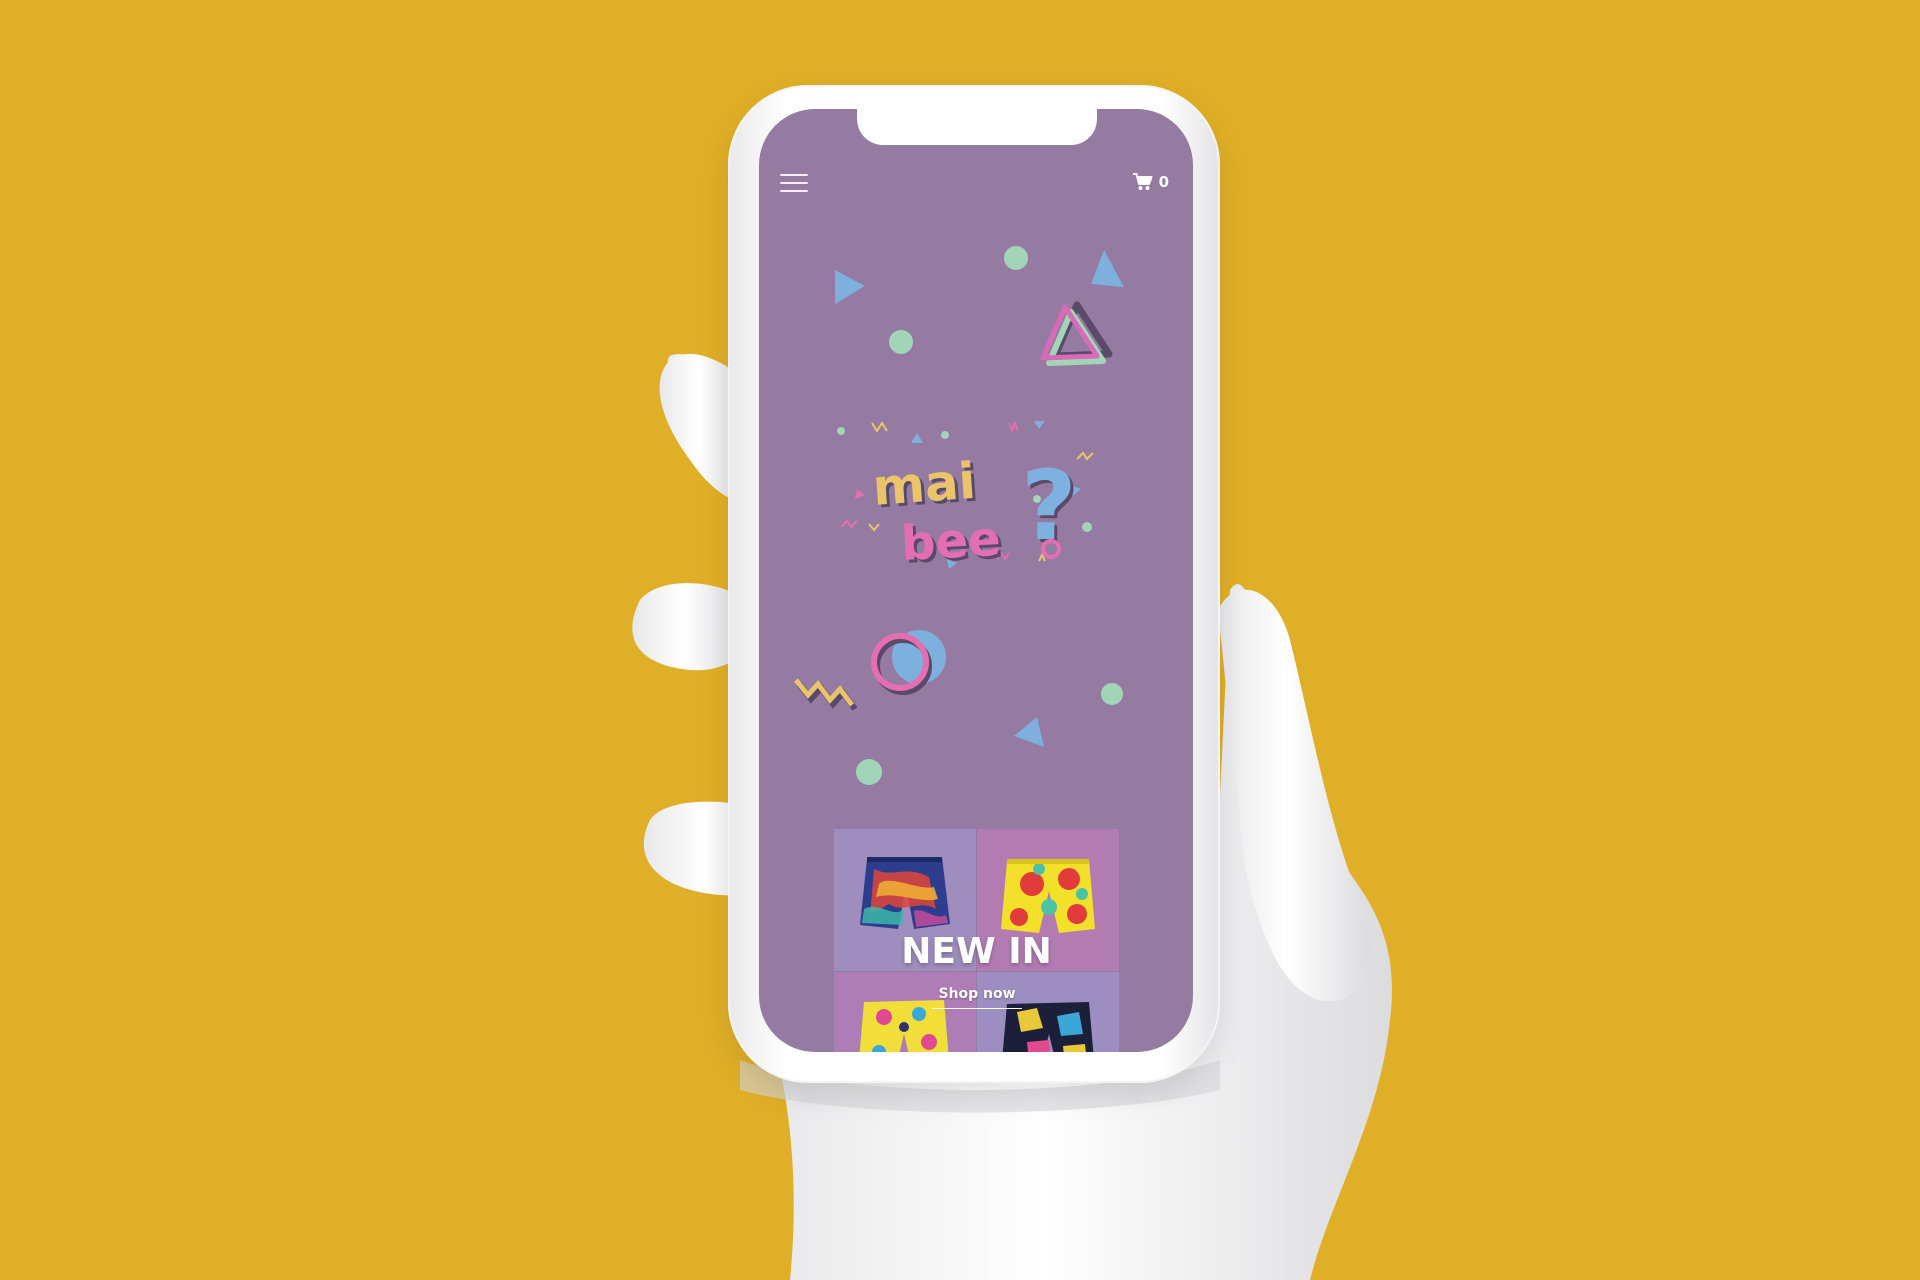 The width and height of the screenshot is (1920, 1280). Describe the element at coordinates (951, 541) in the screenshot. I see `logo-word-bee-top: bee` at that location.